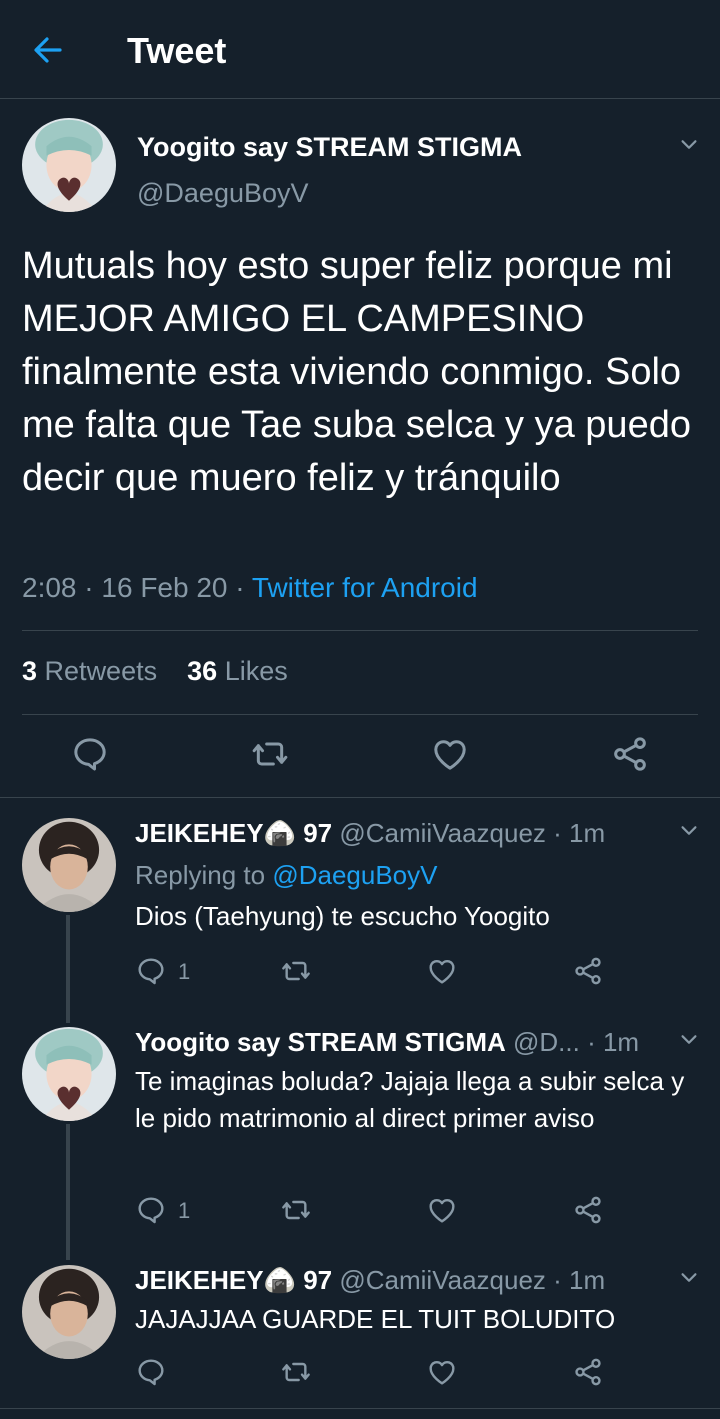  What do you see at coordinates (576, 1042) in the screenshot?
I see `reply-author-handle: @D... · 1m` at bounding box center [576, 1042].